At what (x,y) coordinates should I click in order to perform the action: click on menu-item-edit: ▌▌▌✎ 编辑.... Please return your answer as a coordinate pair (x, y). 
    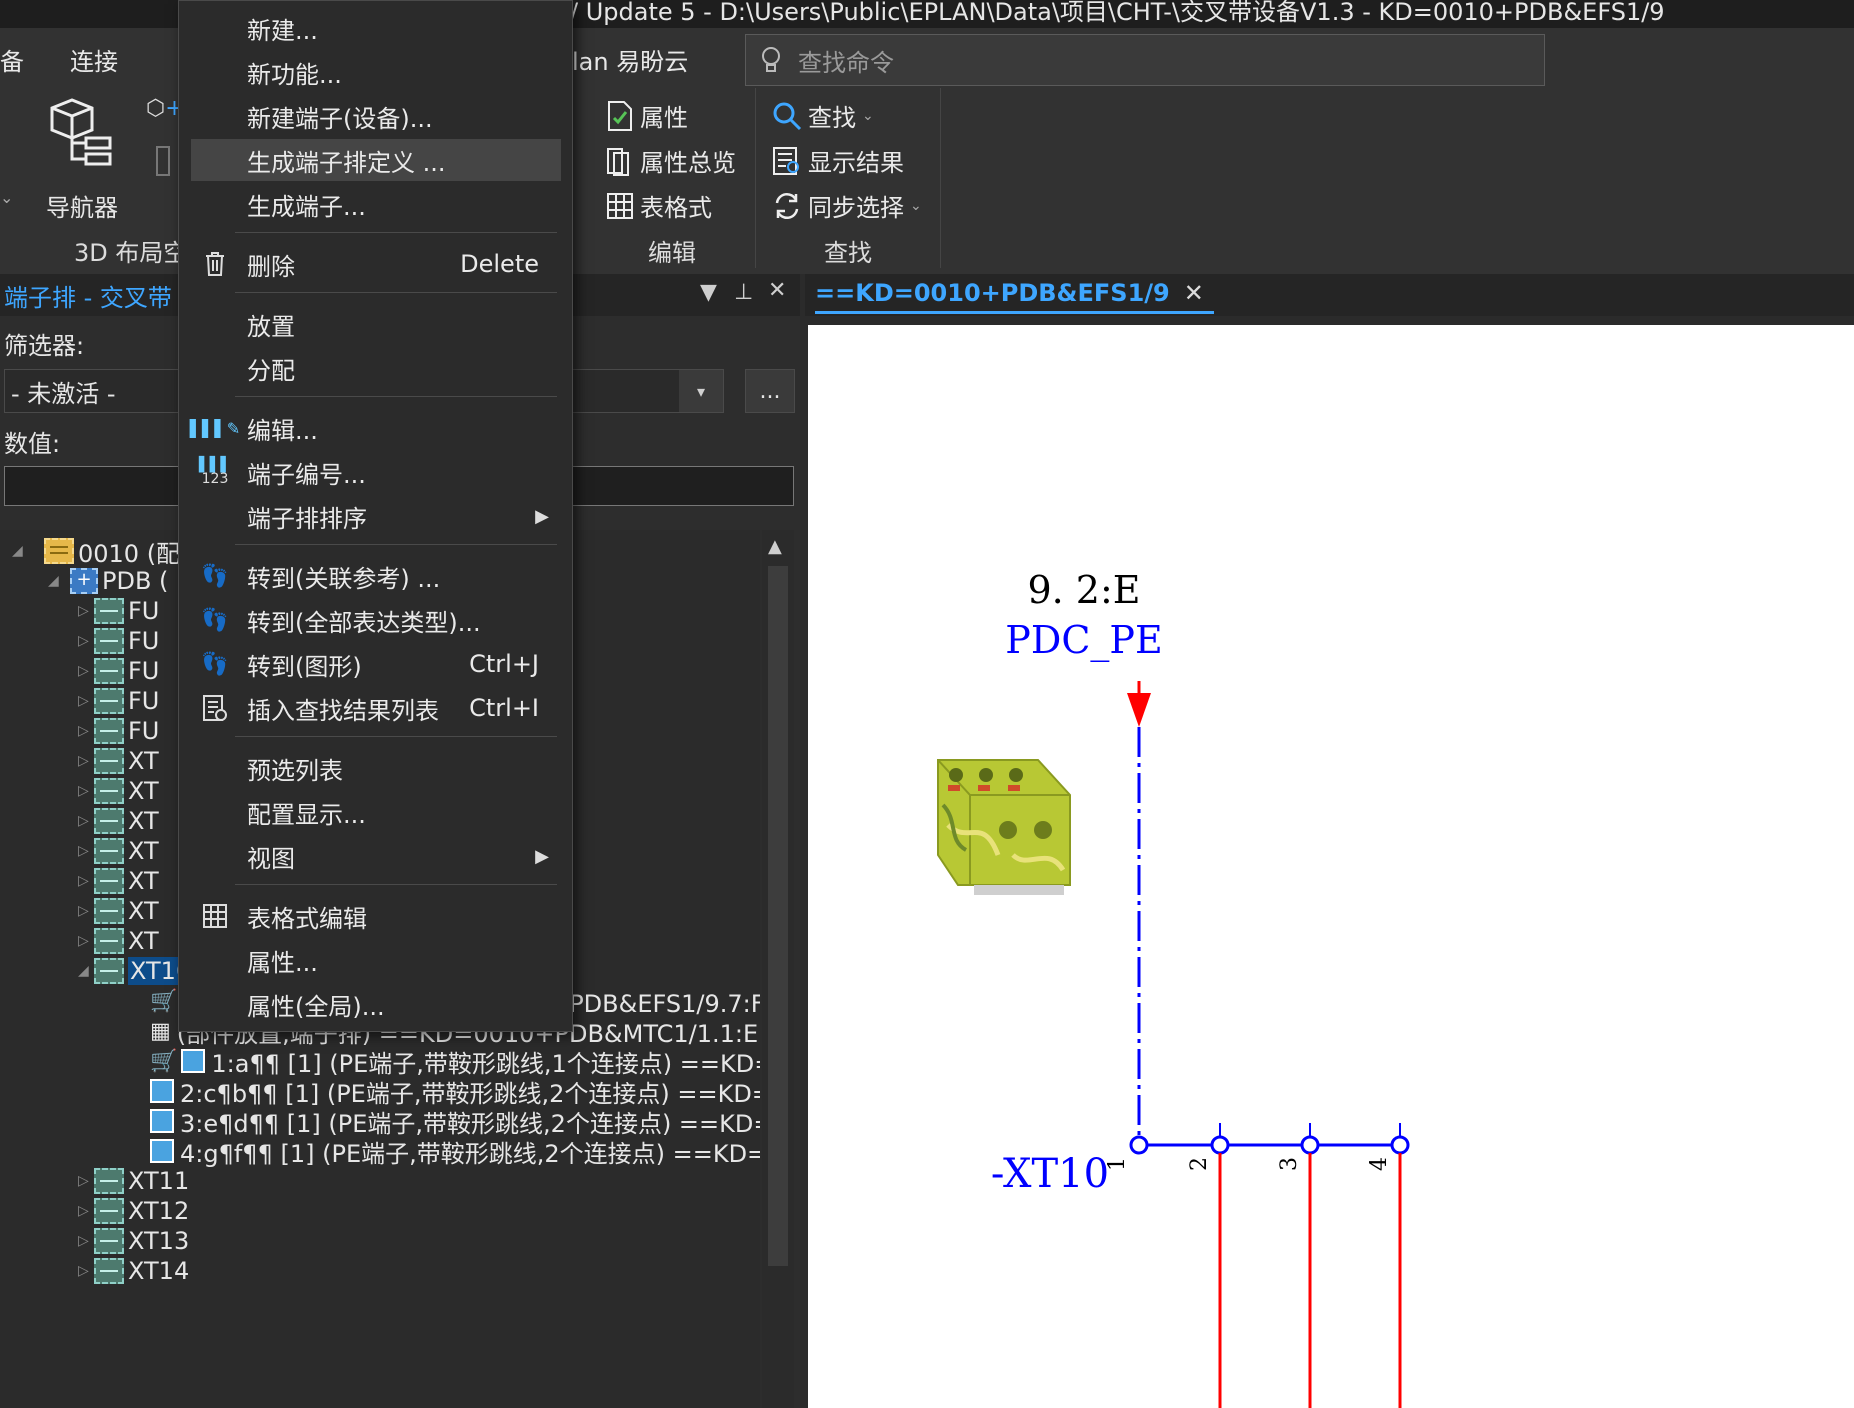
    Looking at the image, I should click on (375, 428).